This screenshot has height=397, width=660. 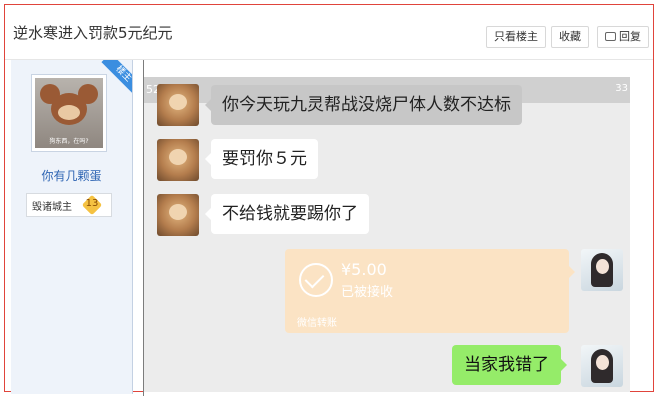 What do you see at coordinates (621, 88) in the screenshot?
I see `status-battery: 33` at bounding box center [621, 88].